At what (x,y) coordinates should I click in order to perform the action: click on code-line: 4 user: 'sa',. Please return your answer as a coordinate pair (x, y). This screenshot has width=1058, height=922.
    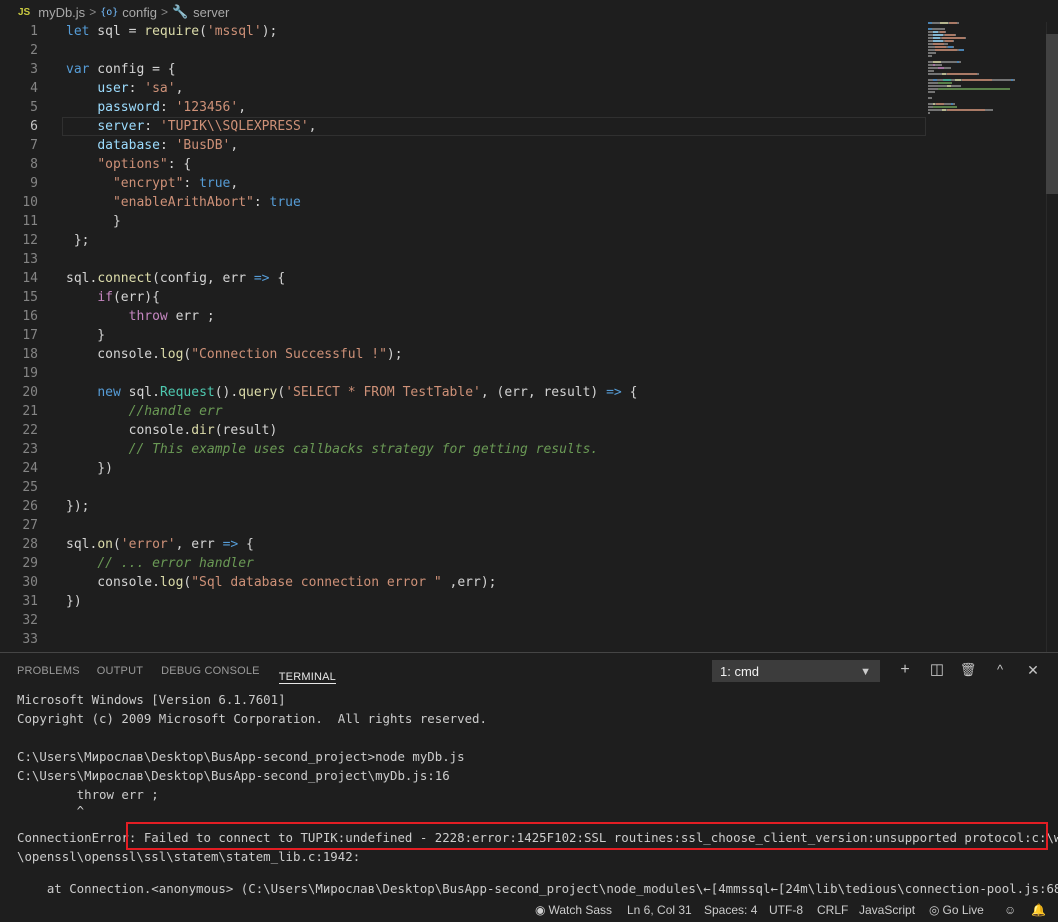
    Looking at the image, I should click on (520, 88).